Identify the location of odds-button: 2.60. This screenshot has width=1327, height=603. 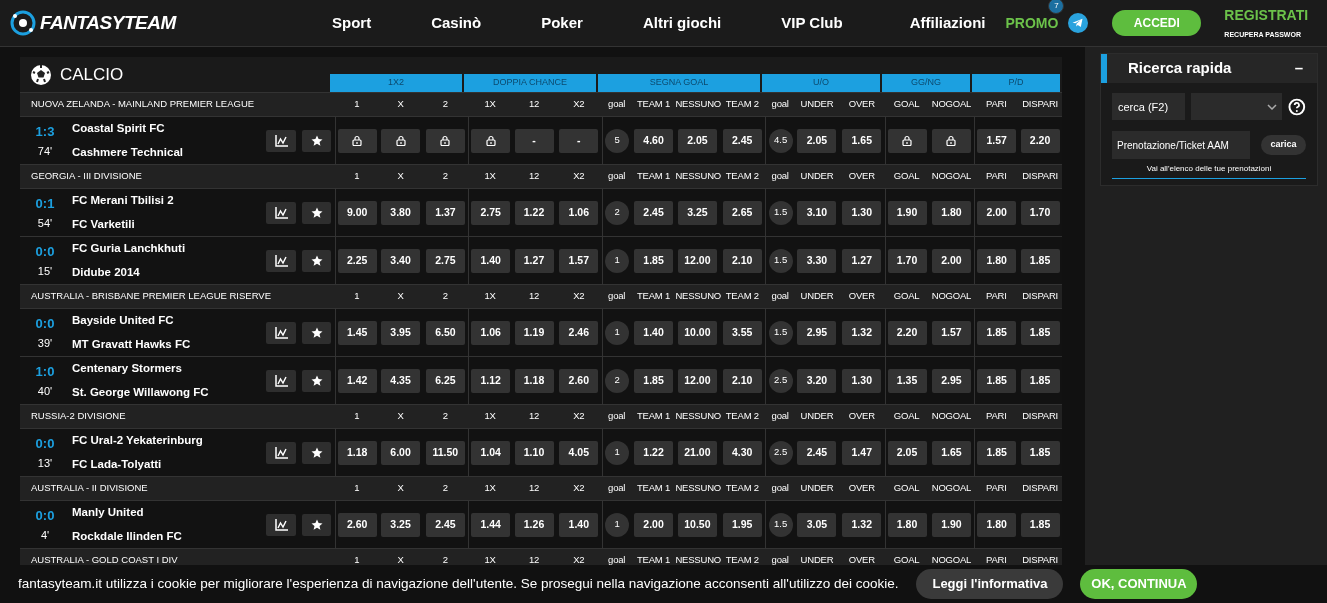
(357, 524).